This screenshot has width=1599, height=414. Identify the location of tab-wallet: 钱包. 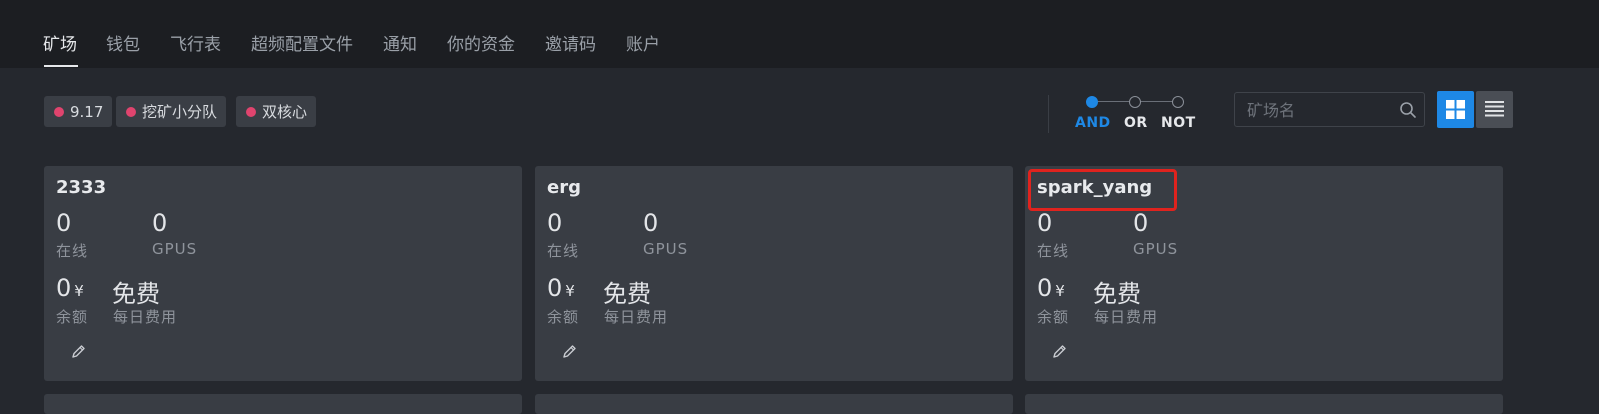
(123, 42).